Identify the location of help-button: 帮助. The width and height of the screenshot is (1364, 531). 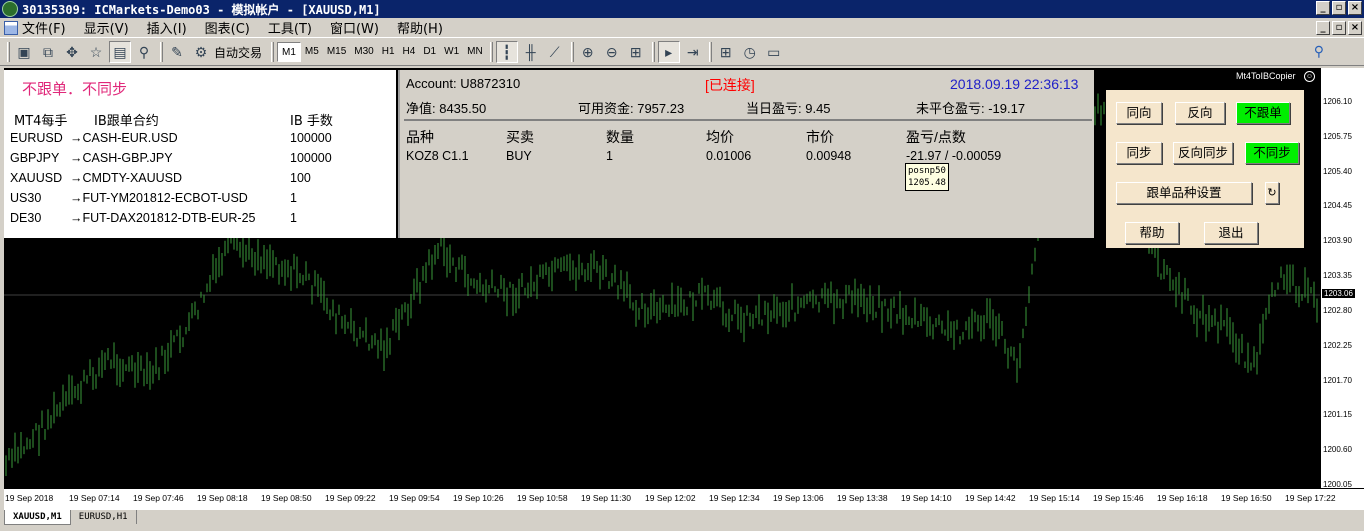
(1152, 233).